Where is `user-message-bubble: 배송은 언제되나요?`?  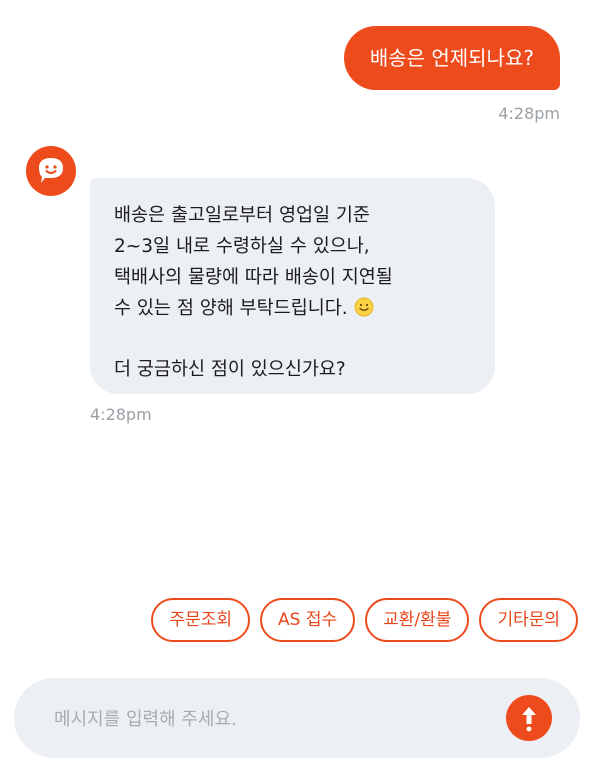 user-message-bubble: 배송은 언제되나요? is located at coordinates (451, 58).